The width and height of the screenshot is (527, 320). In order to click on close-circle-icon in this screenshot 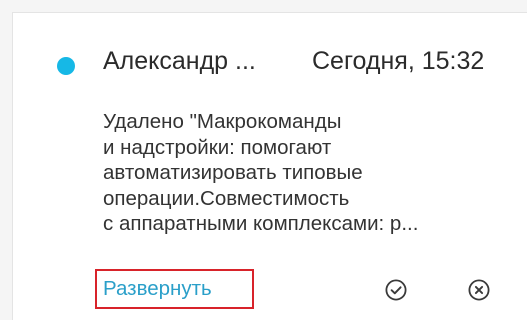, I will do `click(479, 290)`.